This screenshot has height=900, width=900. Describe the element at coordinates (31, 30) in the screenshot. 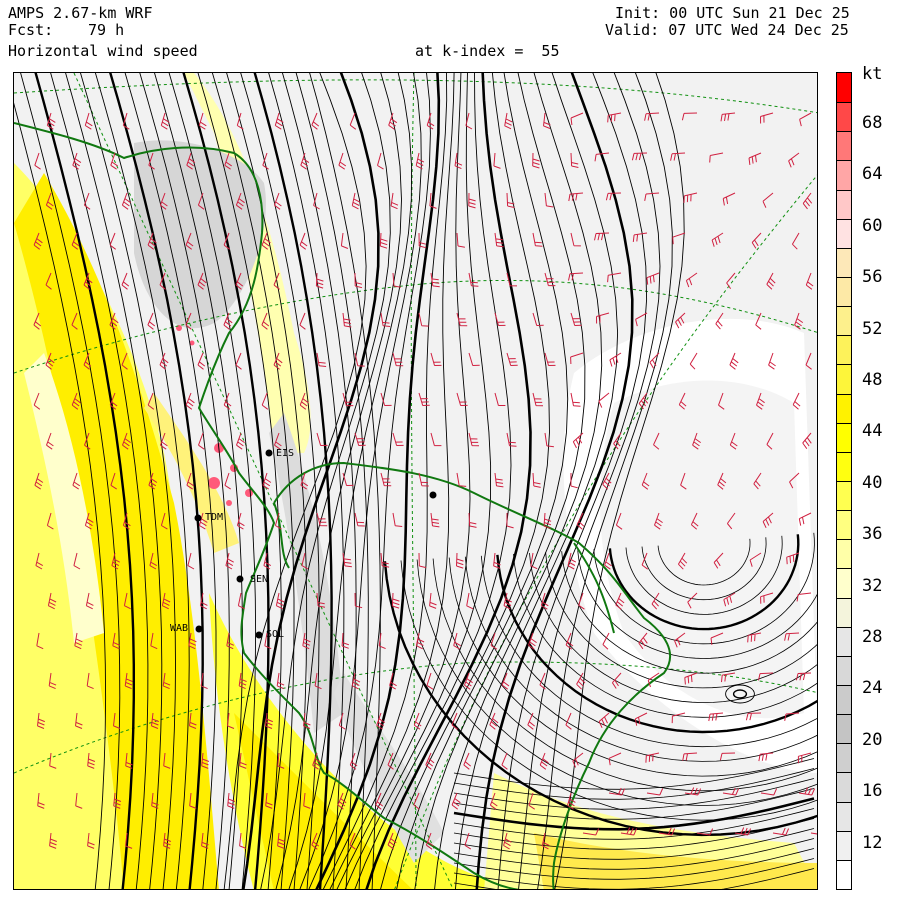

I see `forecast-label: Fcst:` at that location.